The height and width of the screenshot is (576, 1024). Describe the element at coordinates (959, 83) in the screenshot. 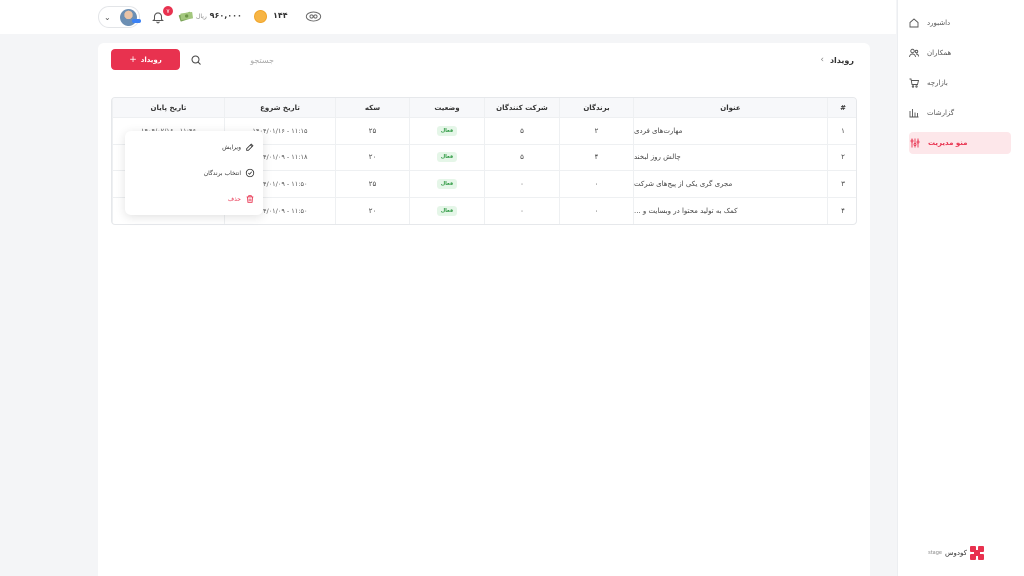

I see `sidebar-item-market: بازارچه` at that location.